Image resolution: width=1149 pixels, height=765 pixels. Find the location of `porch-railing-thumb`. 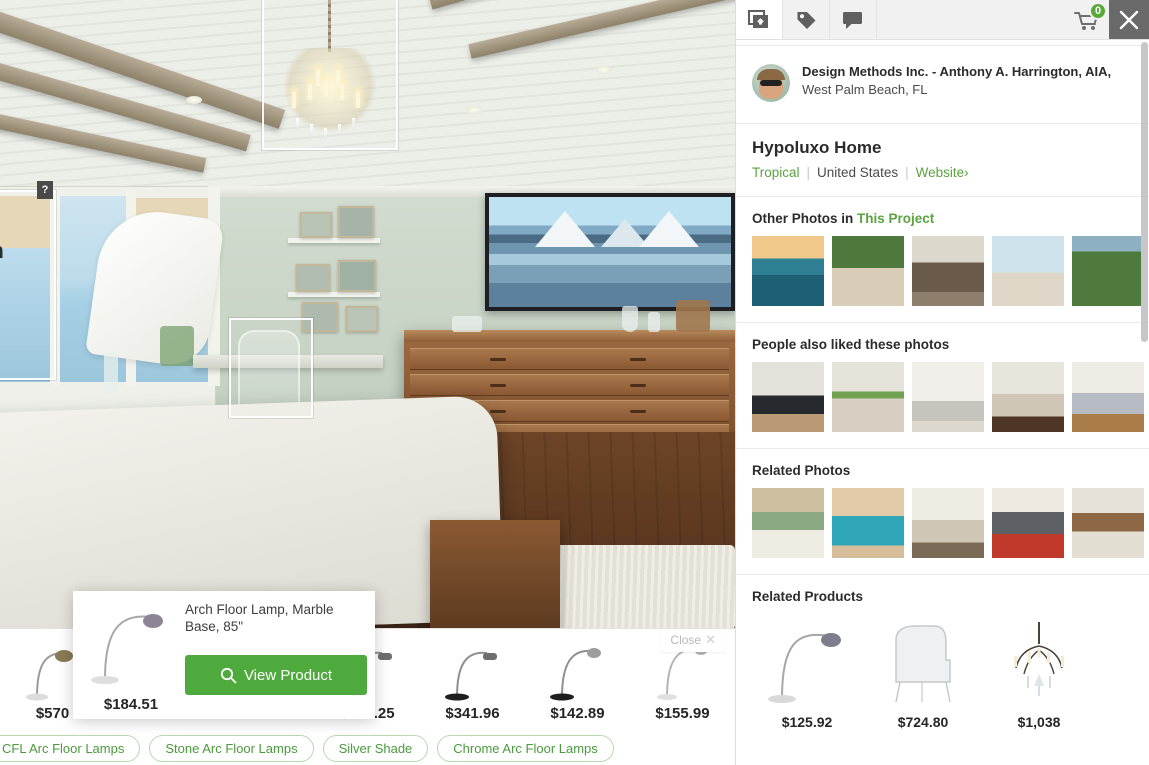

porch-railing-thumb is located at coordinates (1028, 271).